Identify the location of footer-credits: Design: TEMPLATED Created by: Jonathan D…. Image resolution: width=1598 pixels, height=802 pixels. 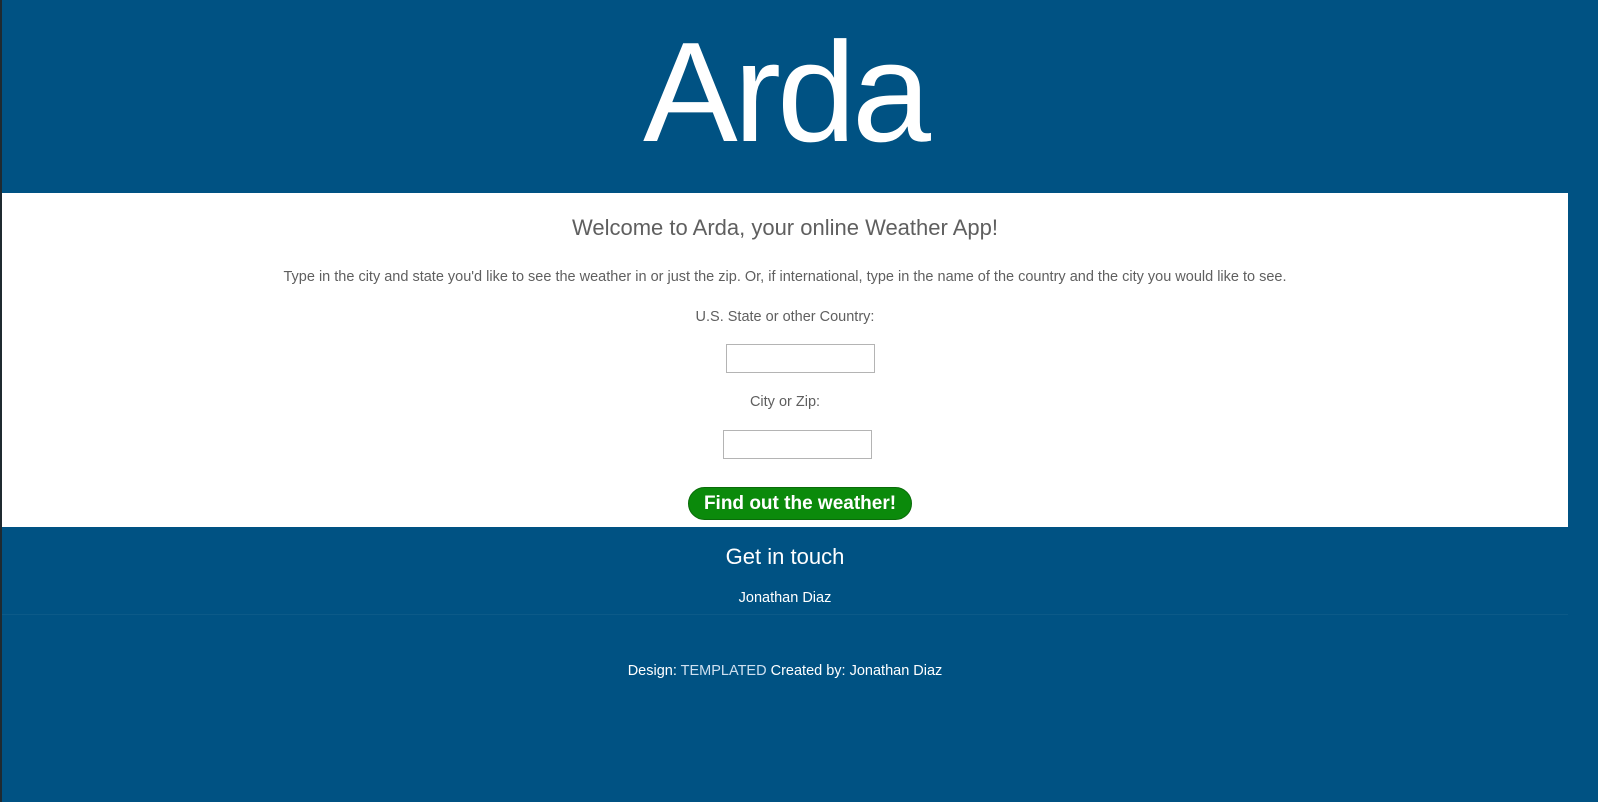
(785, 671).